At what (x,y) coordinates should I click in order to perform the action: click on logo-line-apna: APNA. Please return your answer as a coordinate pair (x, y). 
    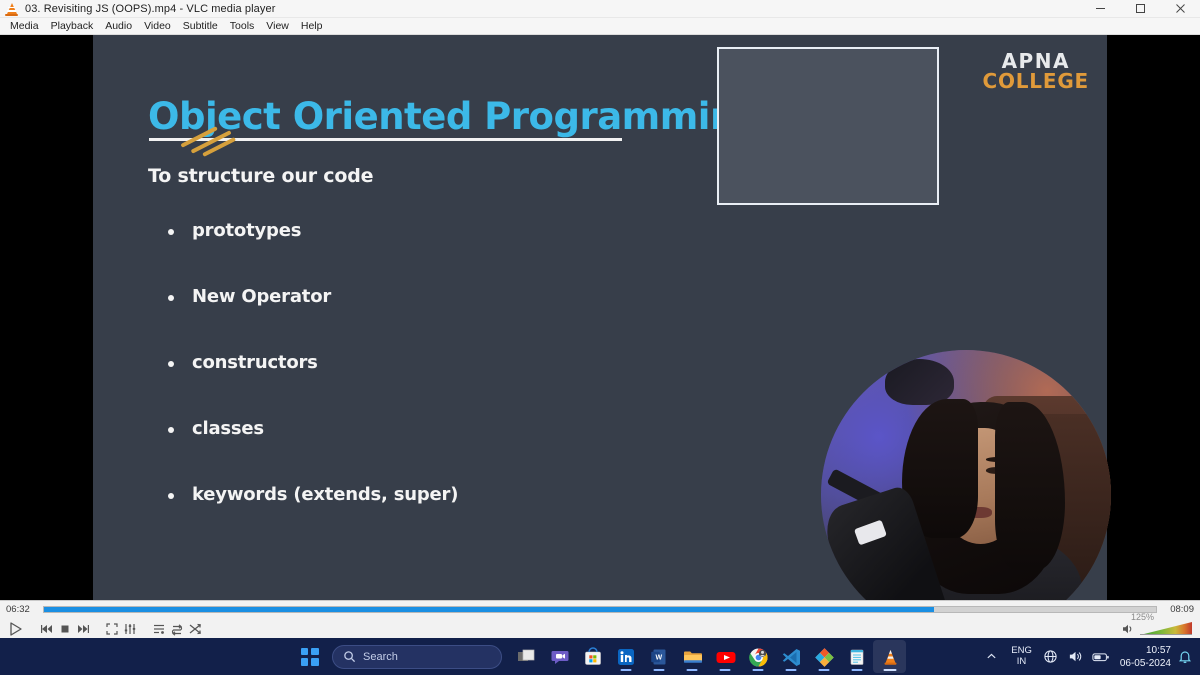
    Looking at the image, I should click on (1035, 61).